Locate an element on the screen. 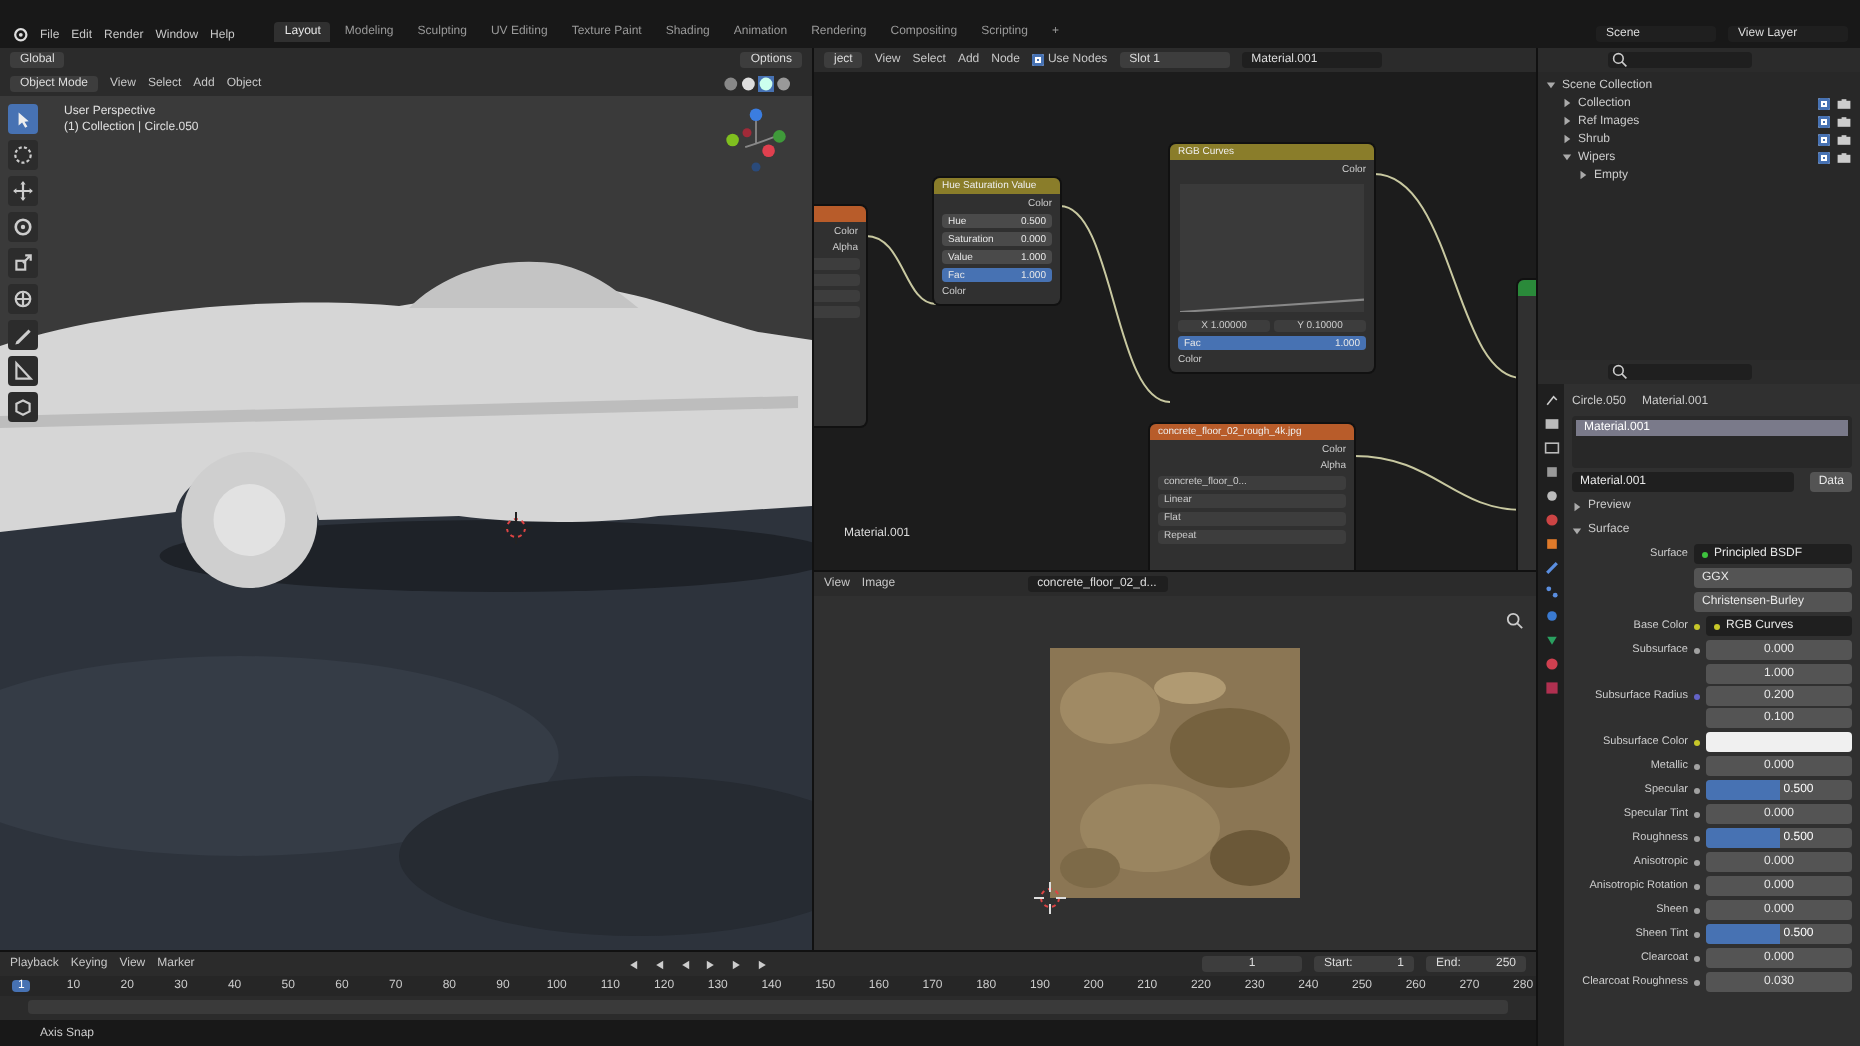 This screenshot has width=1860, height=1046. physics-tab-icon is located at coordinates (1551, 616).